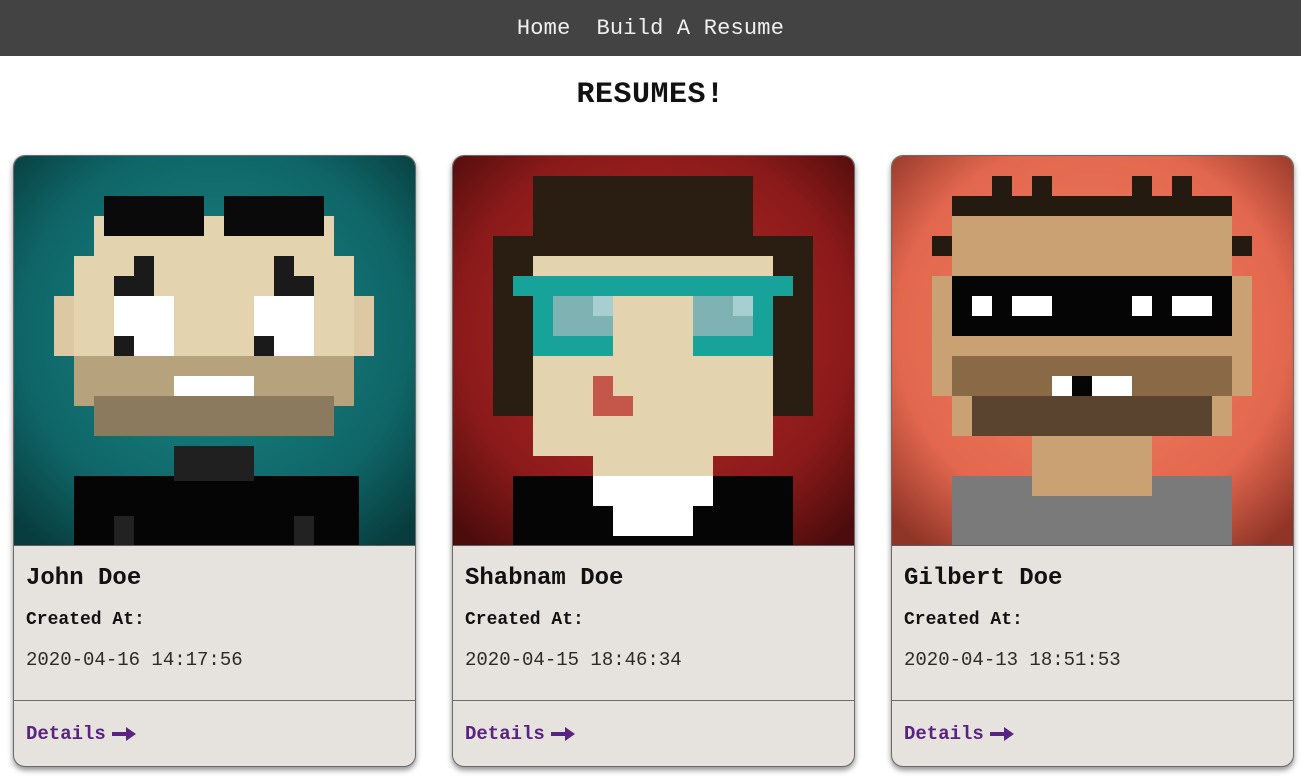 The height and width of the screenshot is (777, 1301). What do you see at coordinates (983, 578) in the screenshot?
I see `person-name: Gilbert Doe` at bounding box center [983, 578].